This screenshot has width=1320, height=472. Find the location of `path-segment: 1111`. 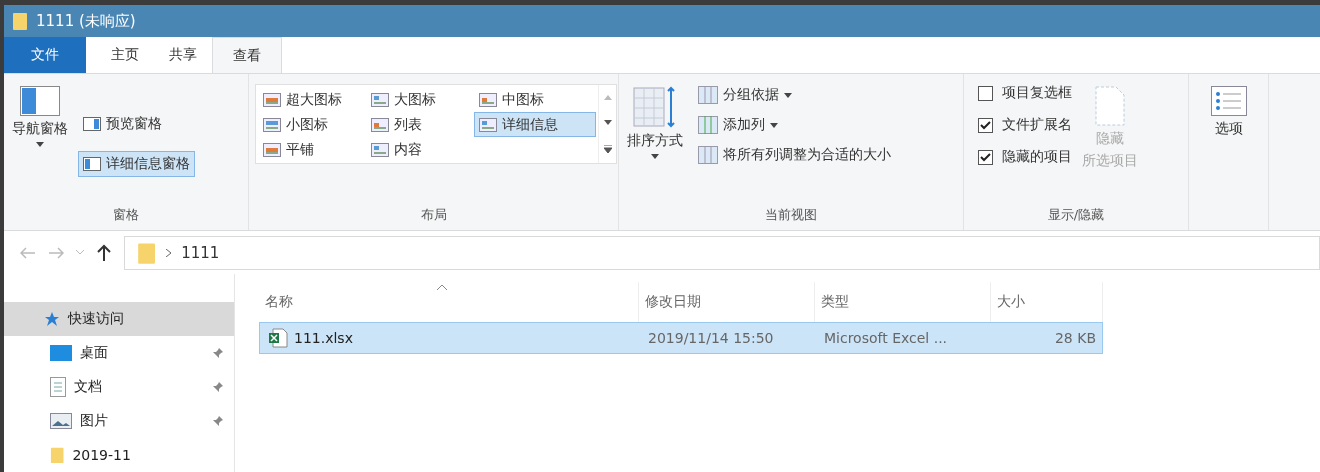

path-segment: 1111 is located at coordinates (200, 252).